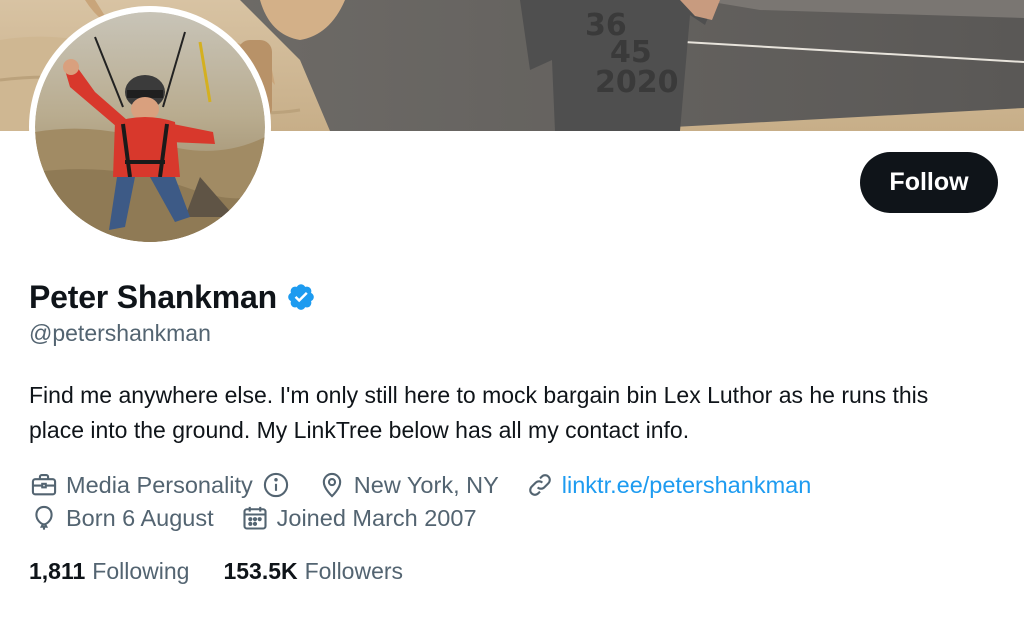 This screenshot has width=1024, height=620. I want to click on website-item: linktr.ee/petershankman, so click(668, 485).